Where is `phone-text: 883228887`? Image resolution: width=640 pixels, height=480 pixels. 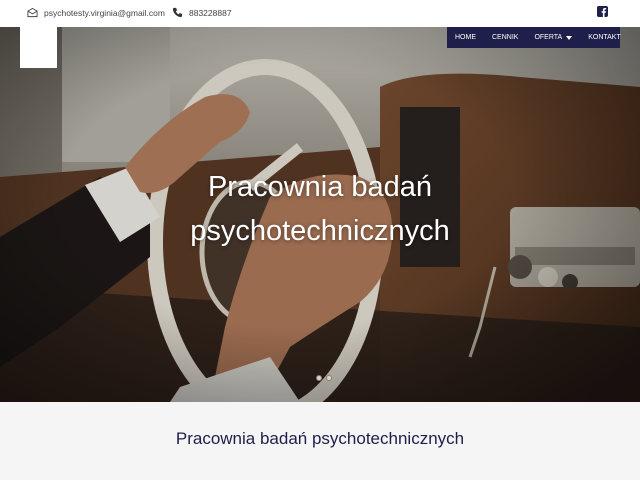 phone-text: 883228887 is located at coordinates (210, 12).